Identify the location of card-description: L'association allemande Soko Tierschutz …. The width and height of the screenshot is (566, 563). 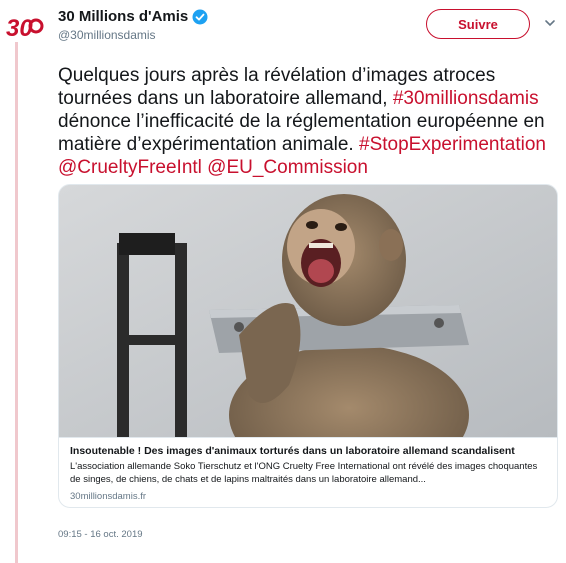
(304, 473).